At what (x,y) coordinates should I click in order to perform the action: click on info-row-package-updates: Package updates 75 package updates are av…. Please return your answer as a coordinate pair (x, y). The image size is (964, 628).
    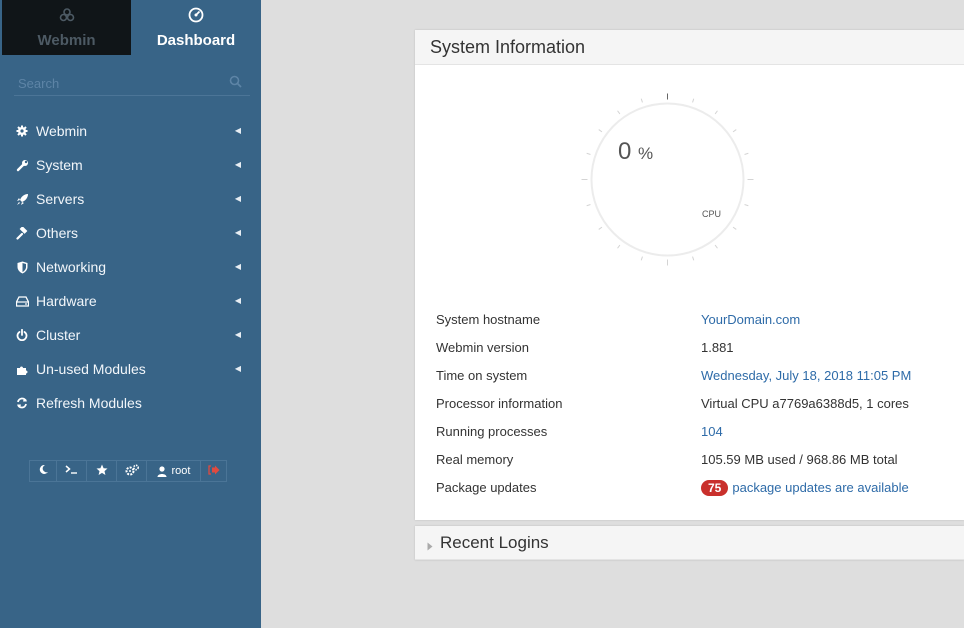
    Looking at the image, I should click on (696, 488).